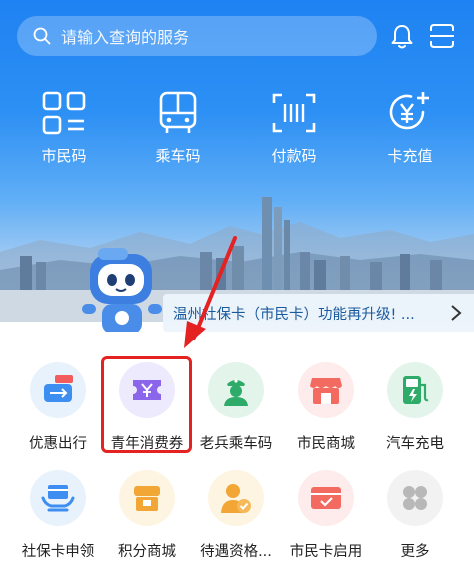 This screenshot has width=474, height=578. I want to click on card-activate-icon, so click(326, 498).